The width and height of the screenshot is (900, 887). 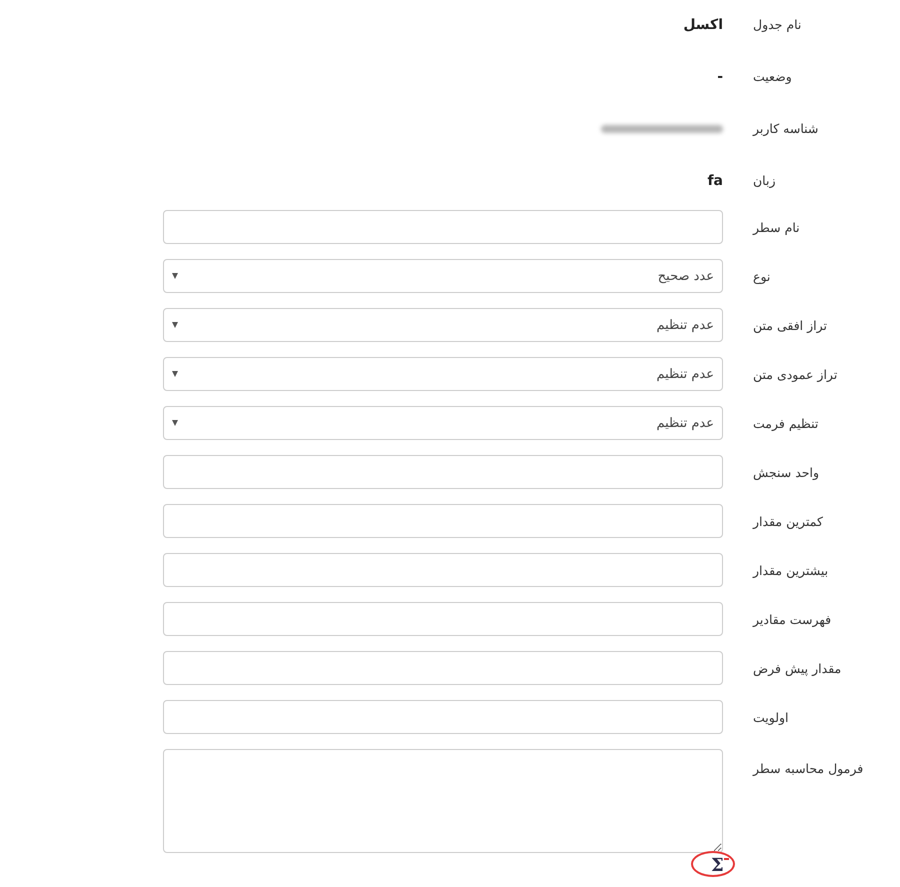 What do you see at coordinates (790, 325) in the screenshot?
I see `field-label: تراز افقی متن` at bounding box center [790, 325].